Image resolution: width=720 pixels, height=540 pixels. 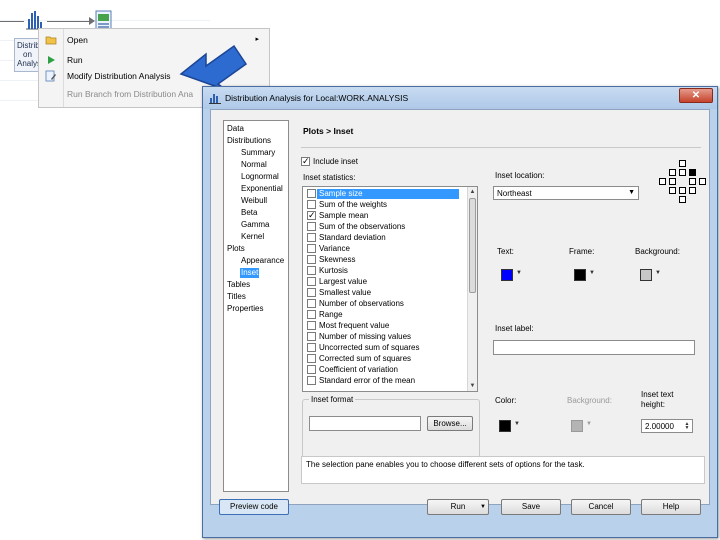 I want to click on list-item: Largest value, so click(x=385, y=281).